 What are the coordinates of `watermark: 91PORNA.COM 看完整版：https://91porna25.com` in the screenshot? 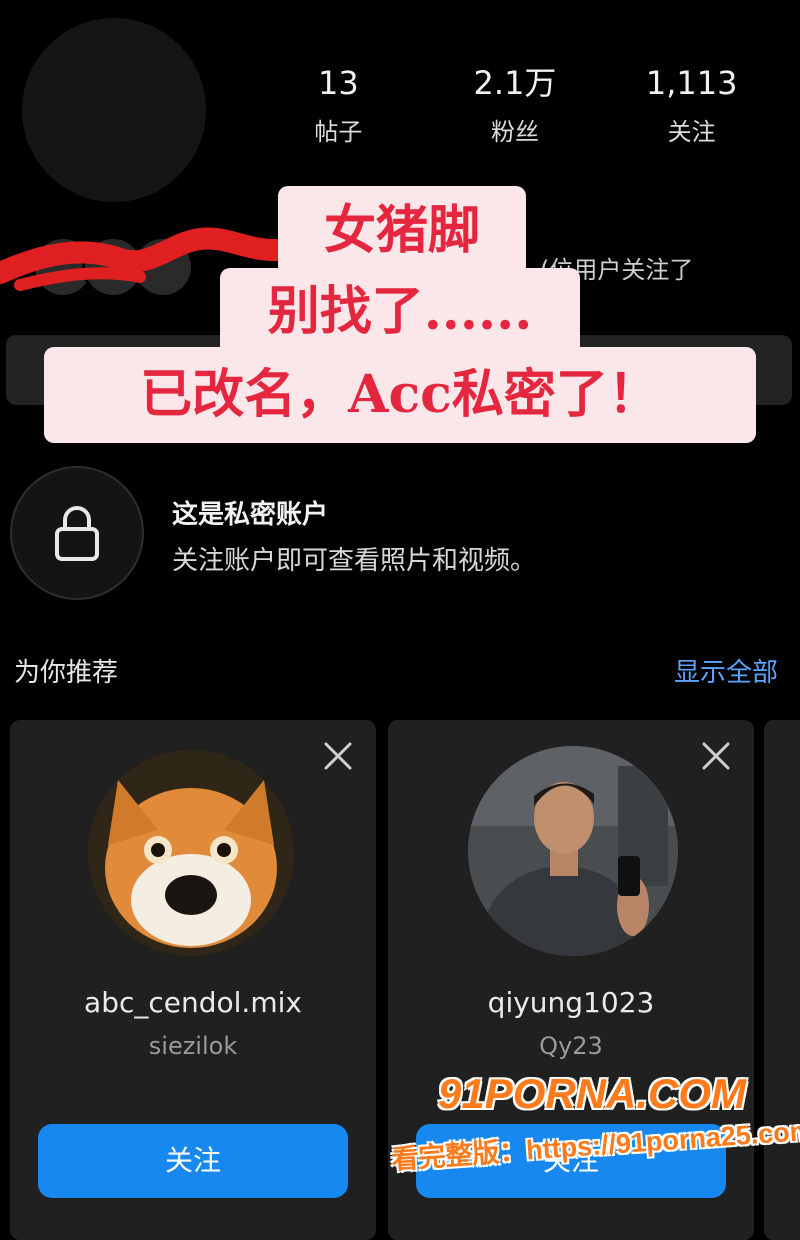 It's located at (595, 1140).